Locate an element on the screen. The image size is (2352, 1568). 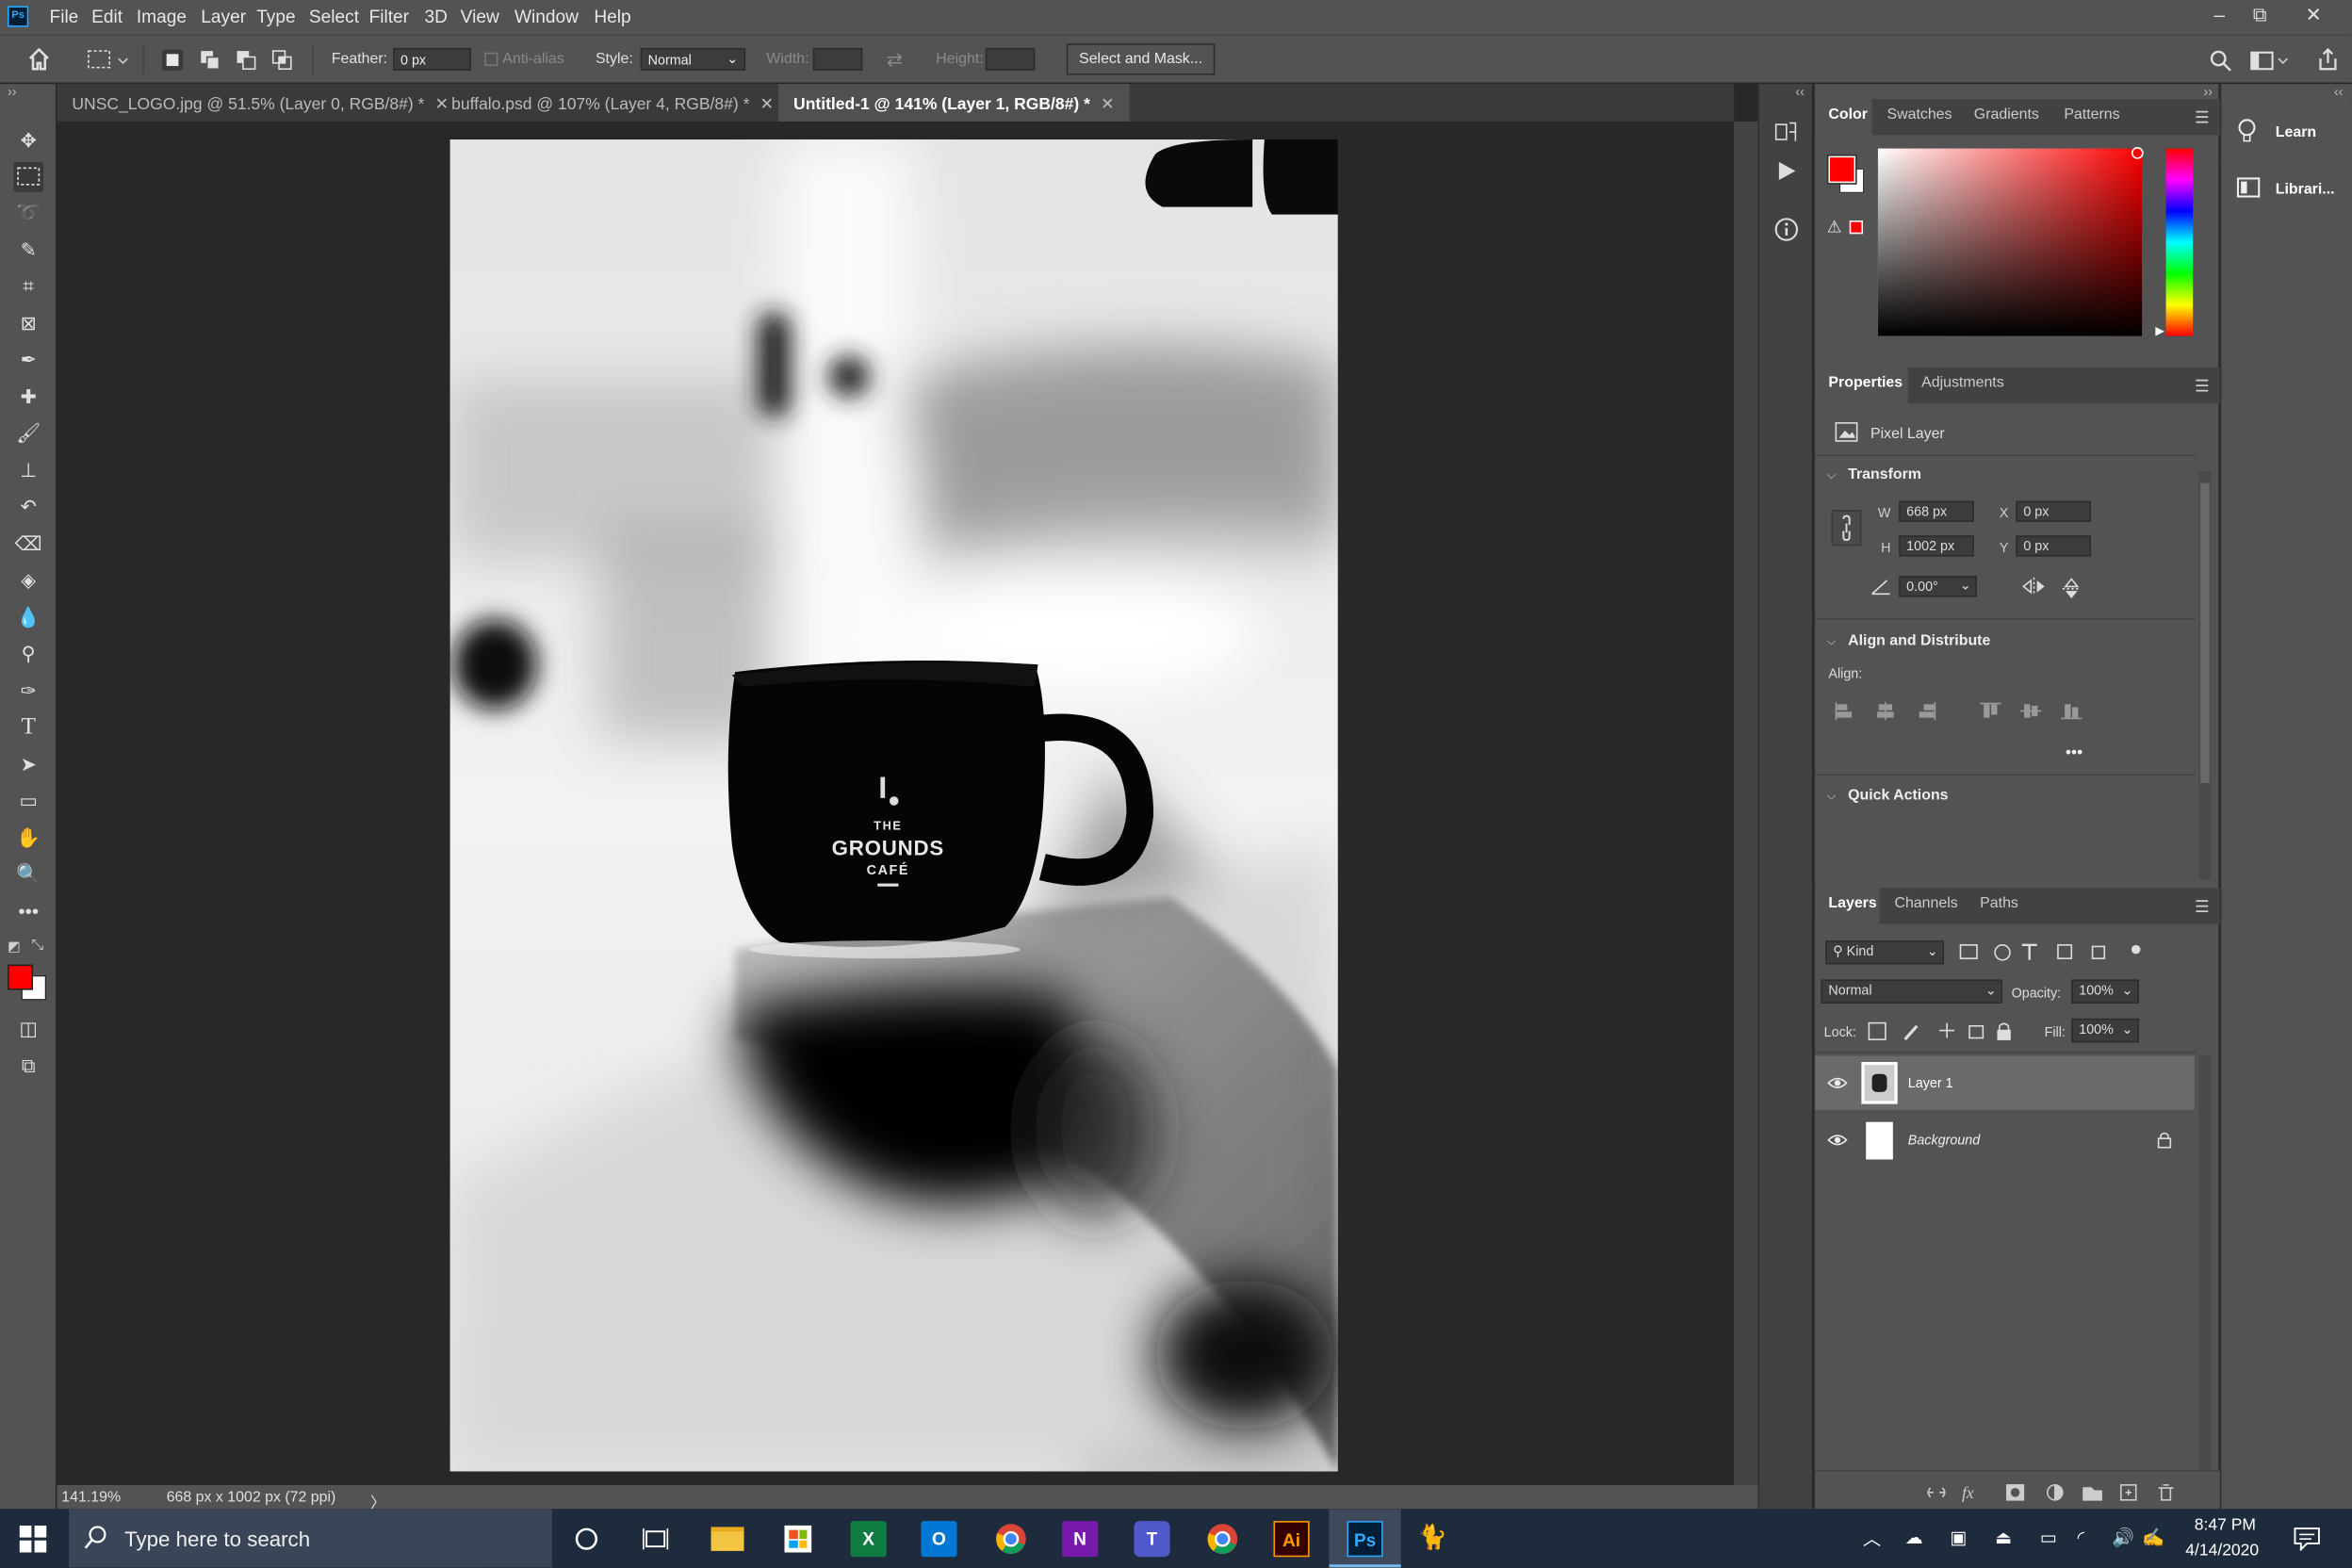
usb-icon: ⏏ is located at coordinates (2003, 1537).